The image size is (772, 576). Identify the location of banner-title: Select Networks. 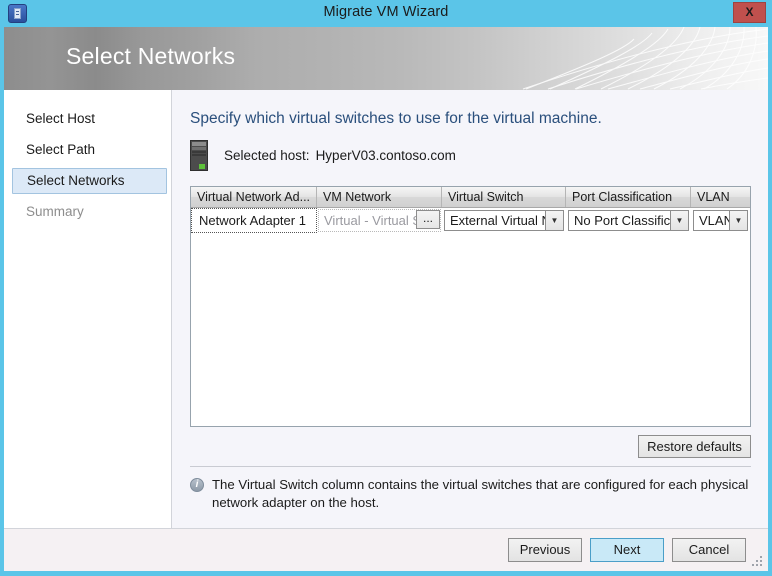
(151, 56).